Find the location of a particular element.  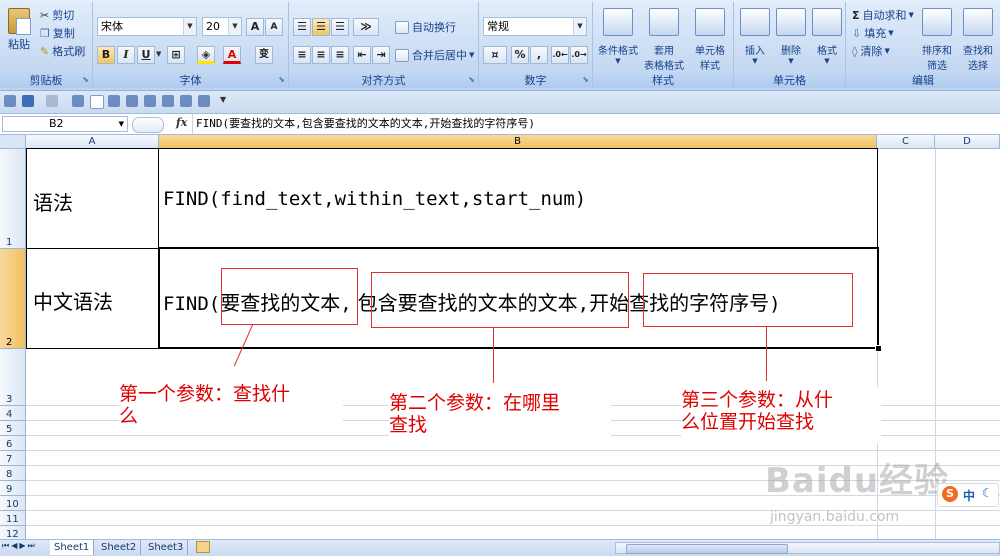

fill-handle is located at coordinates (878, 348).